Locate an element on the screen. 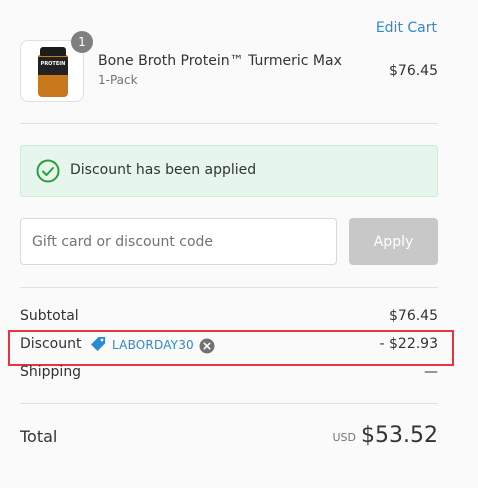 This screenshot has height=488, width=478. tag-icon is located at coordinates (98, 344).